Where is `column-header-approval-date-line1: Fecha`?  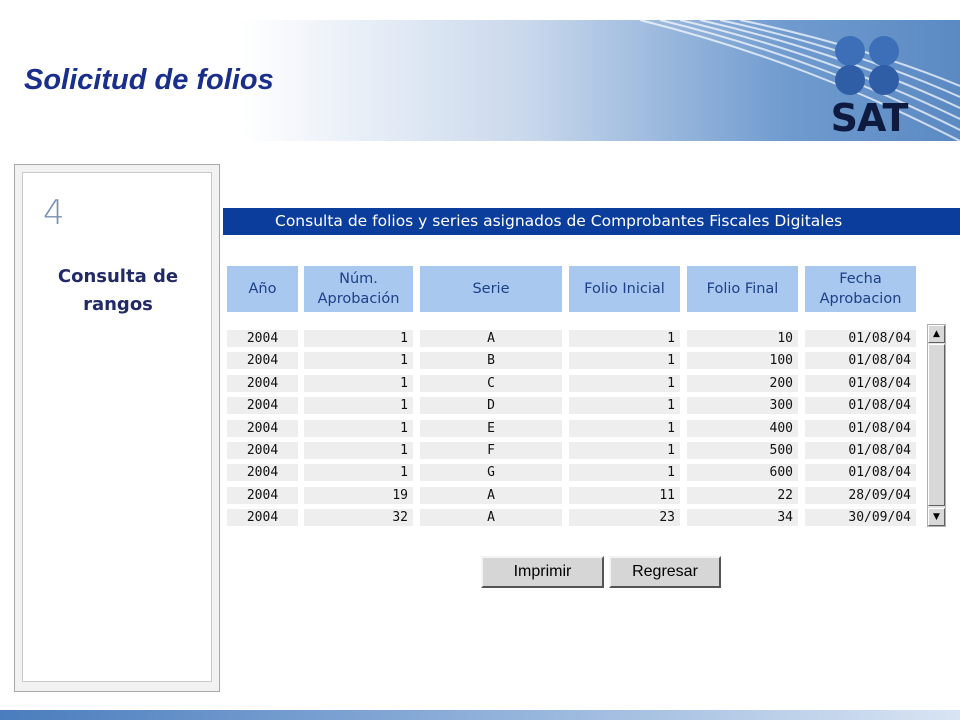
column-header-approval-date-line1: Fecha is located at coordinates (860, 279).